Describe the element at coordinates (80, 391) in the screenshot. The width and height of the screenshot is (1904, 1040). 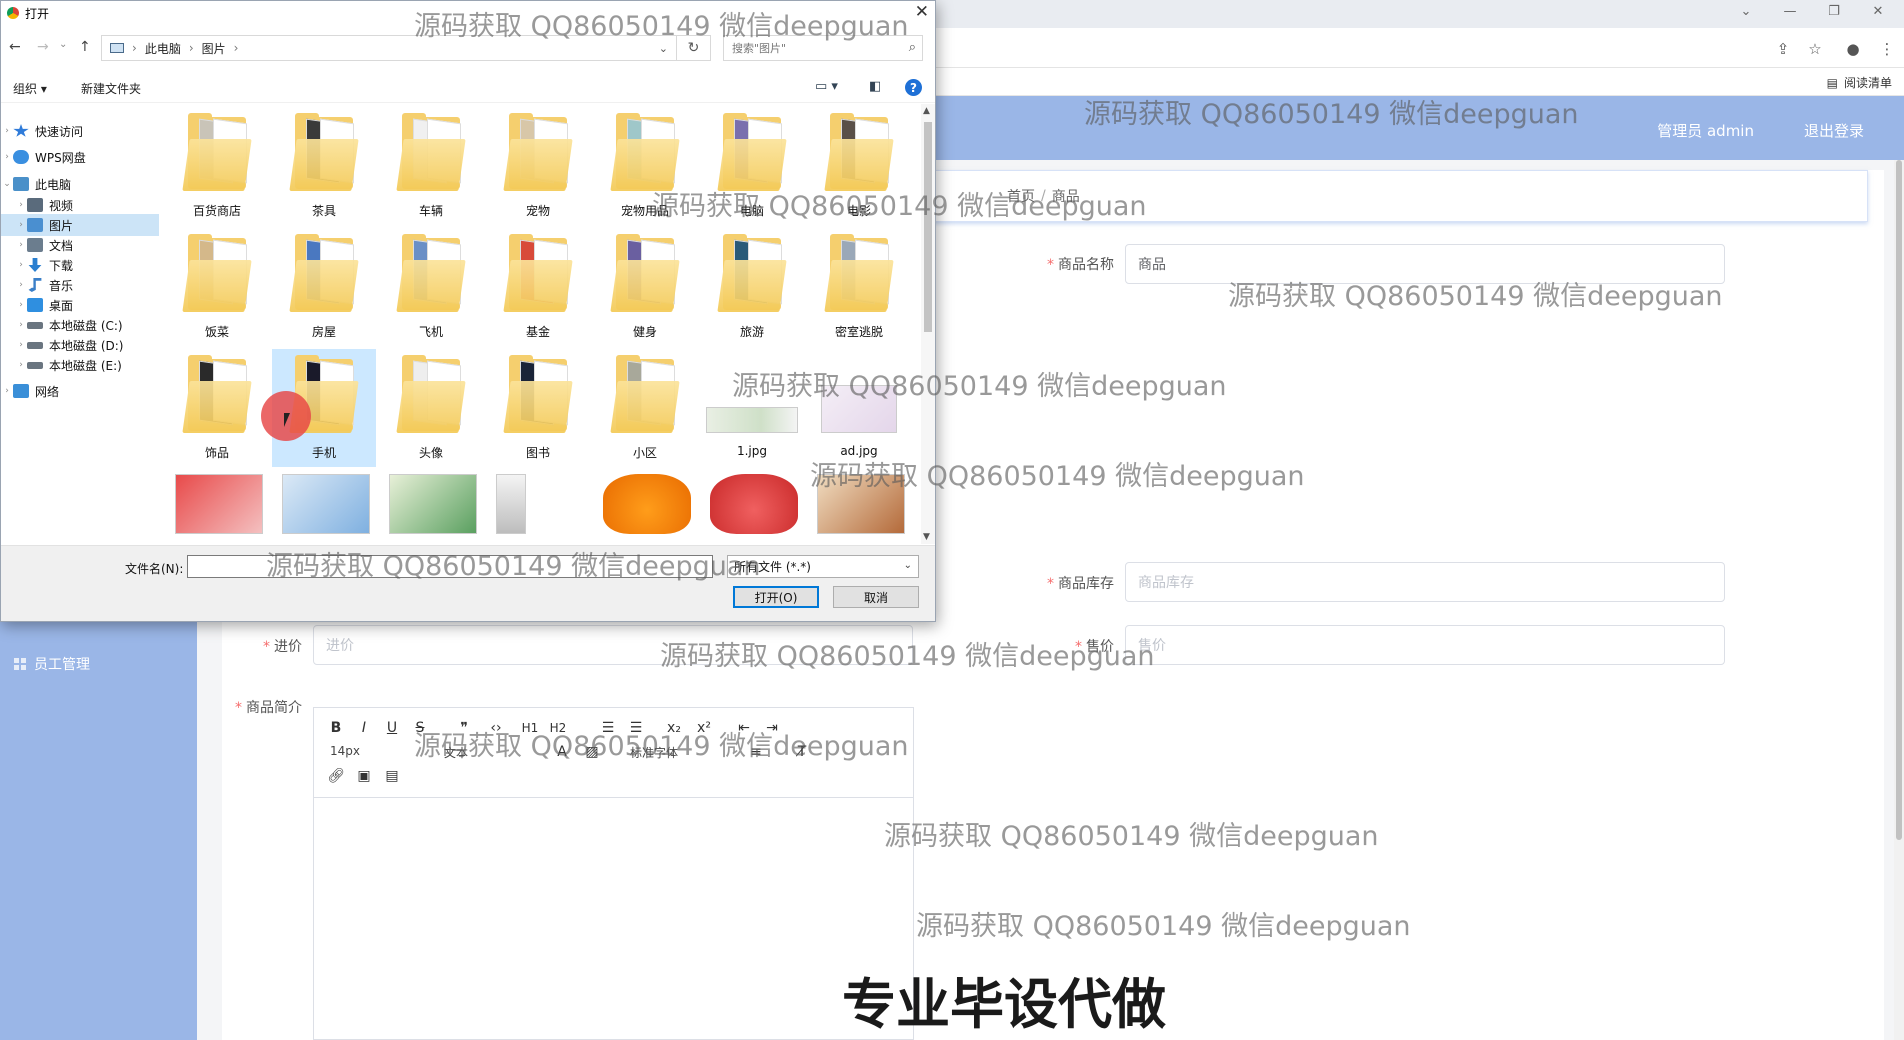
I see `nav-item-network: › 网络` at that location.